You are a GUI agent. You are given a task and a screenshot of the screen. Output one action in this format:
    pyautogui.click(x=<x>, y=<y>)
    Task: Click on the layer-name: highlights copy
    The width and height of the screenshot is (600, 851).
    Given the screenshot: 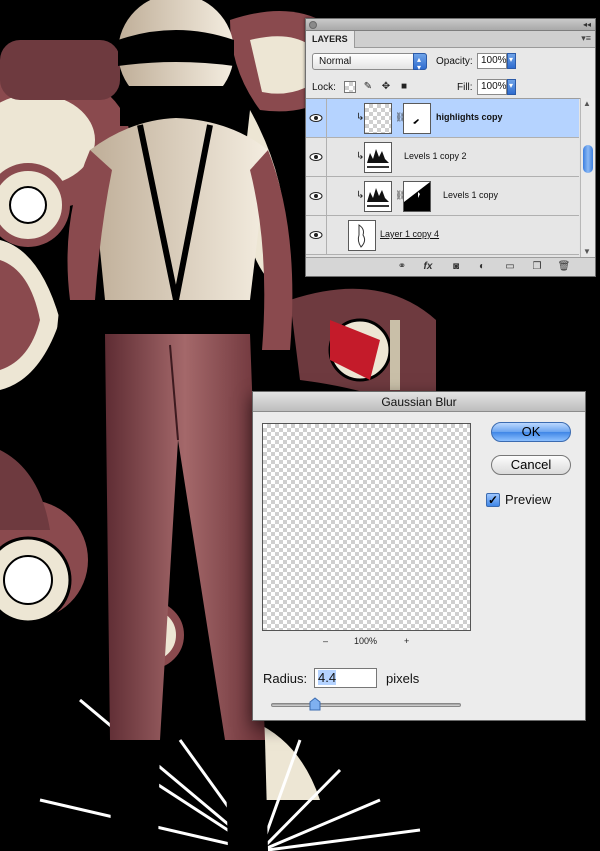 What is the action you would take?
    pyautogui.click(x=469, y=117)
    